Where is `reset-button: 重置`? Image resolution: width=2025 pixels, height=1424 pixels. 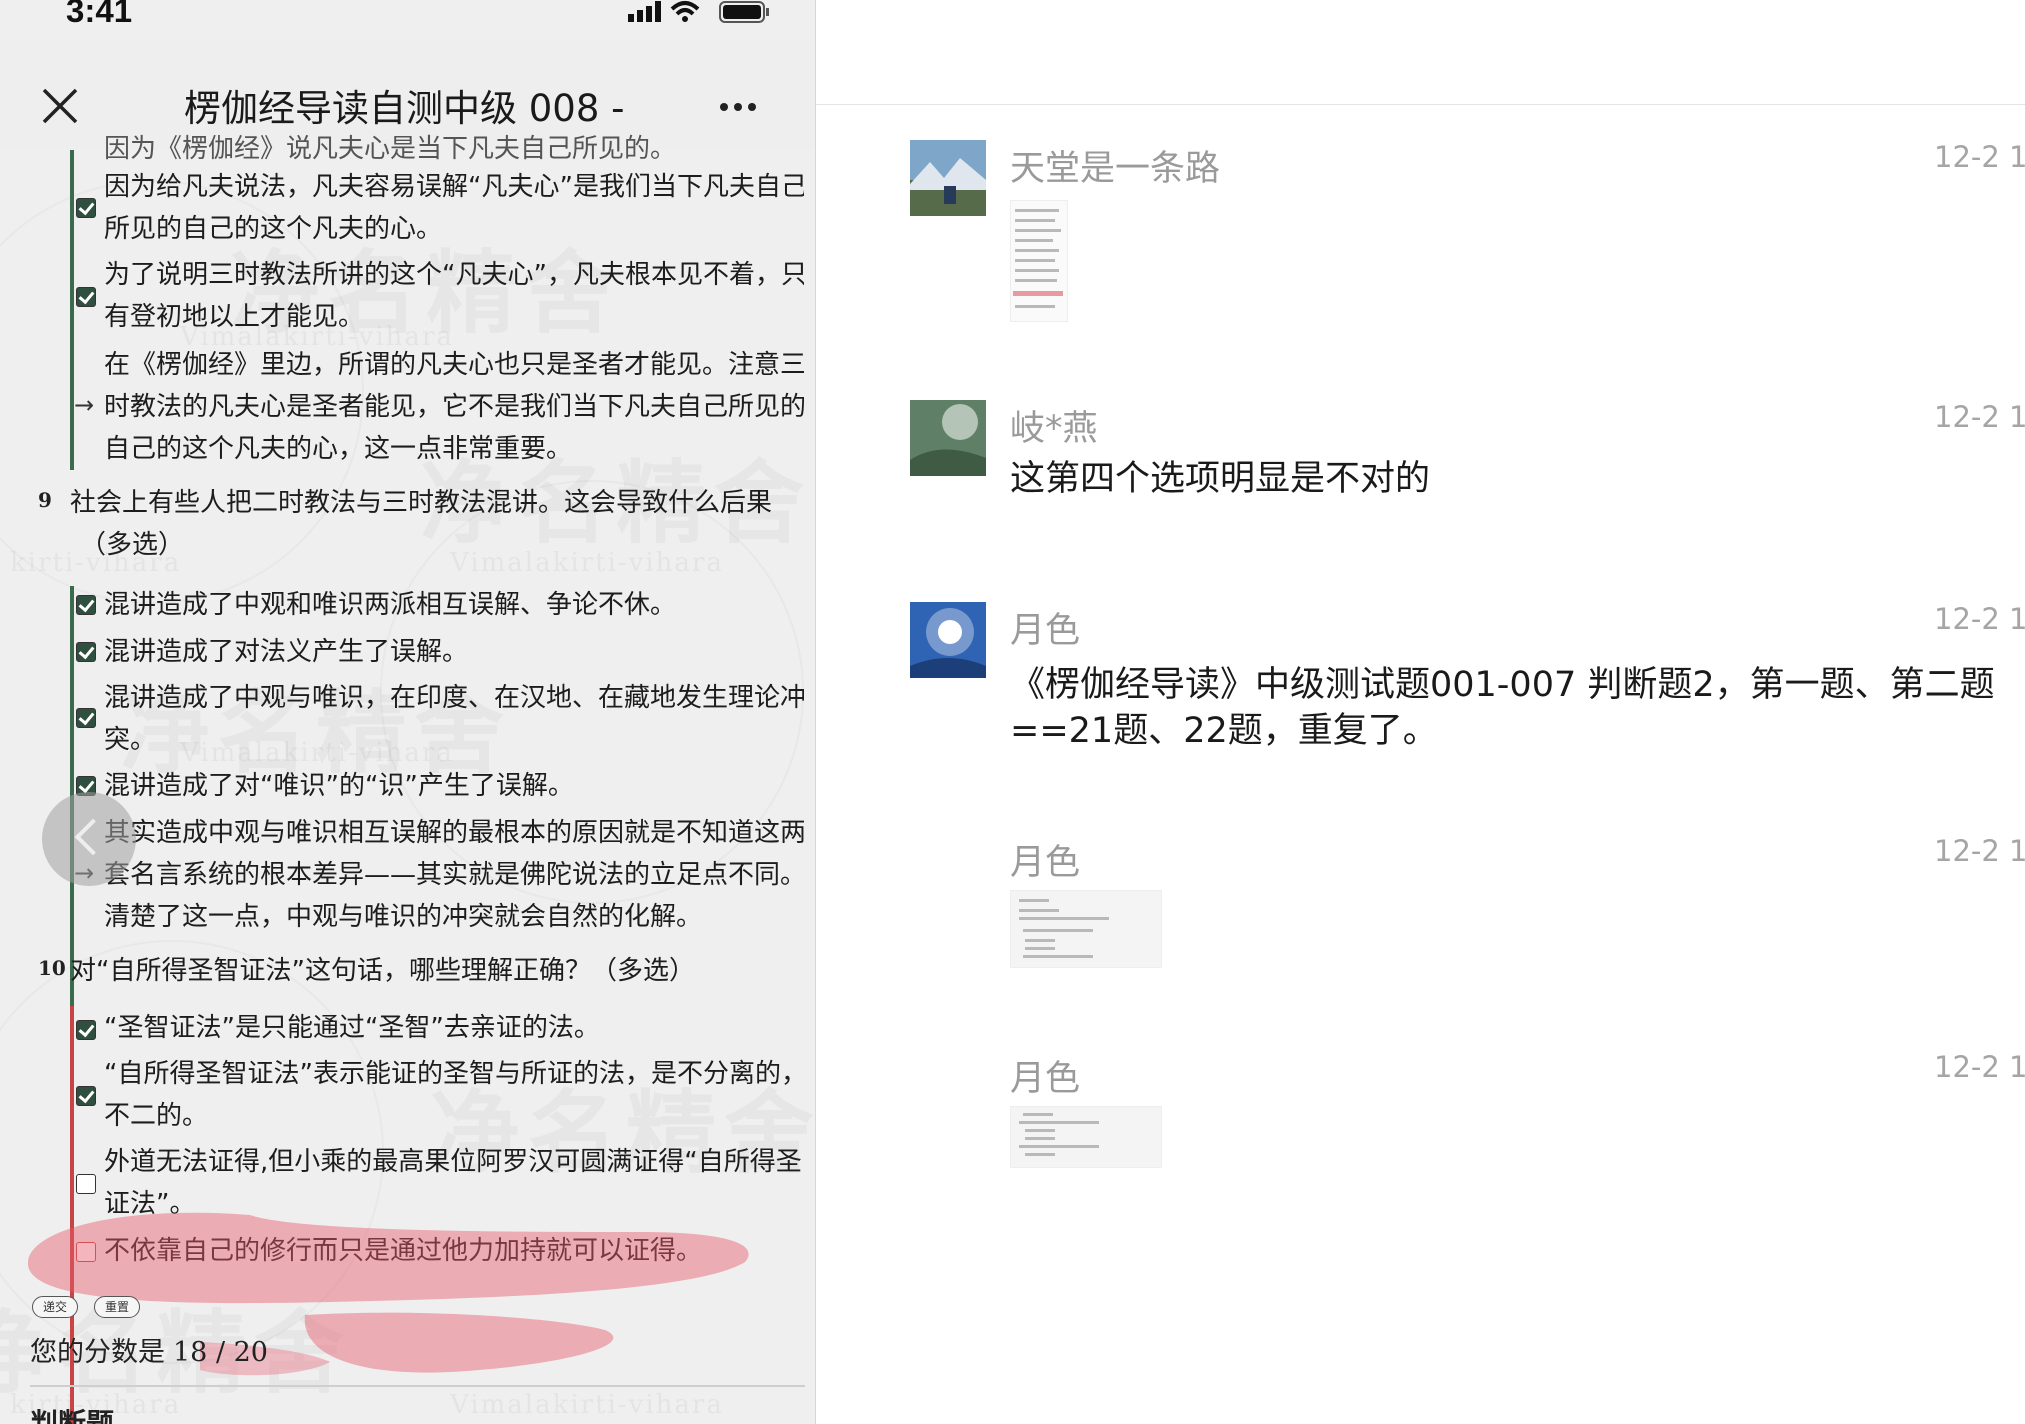
reset-button: 重置 is located at coordinates (117, 1307).